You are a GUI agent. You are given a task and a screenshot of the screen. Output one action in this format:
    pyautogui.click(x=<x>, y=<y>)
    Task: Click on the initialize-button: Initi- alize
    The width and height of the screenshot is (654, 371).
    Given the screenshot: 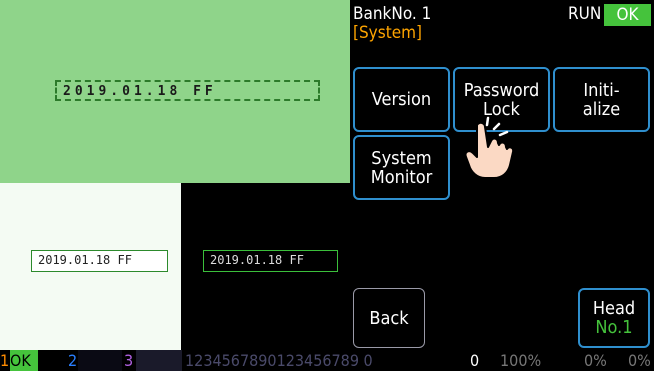 What is the action you would take?
    pyautogui.click(x=601, y=99)
    